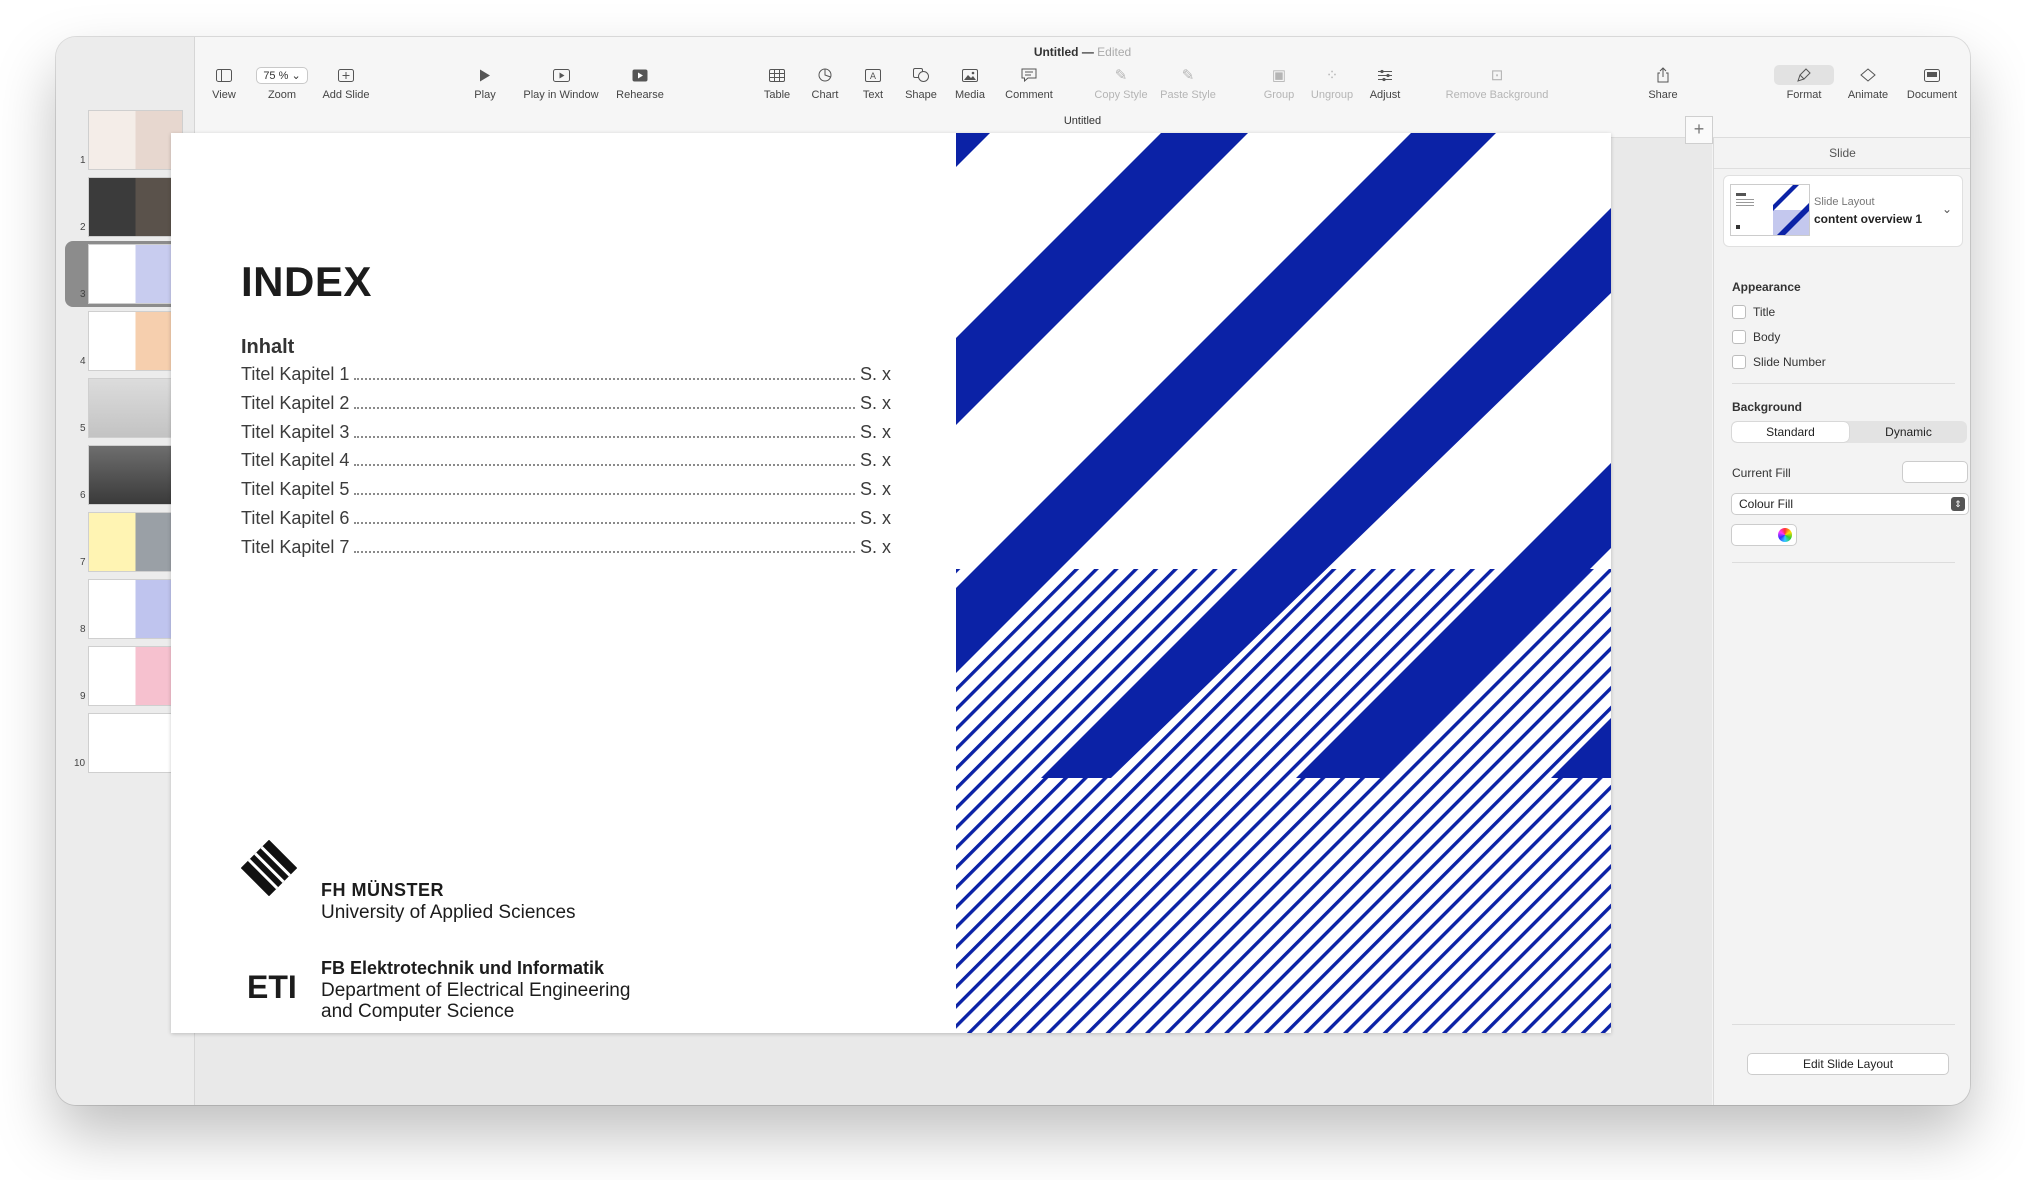  What do you see at coordinates (83, 629) in the screenshot?
I see `slide-number-label: 8` at bounding box center [83, 629].